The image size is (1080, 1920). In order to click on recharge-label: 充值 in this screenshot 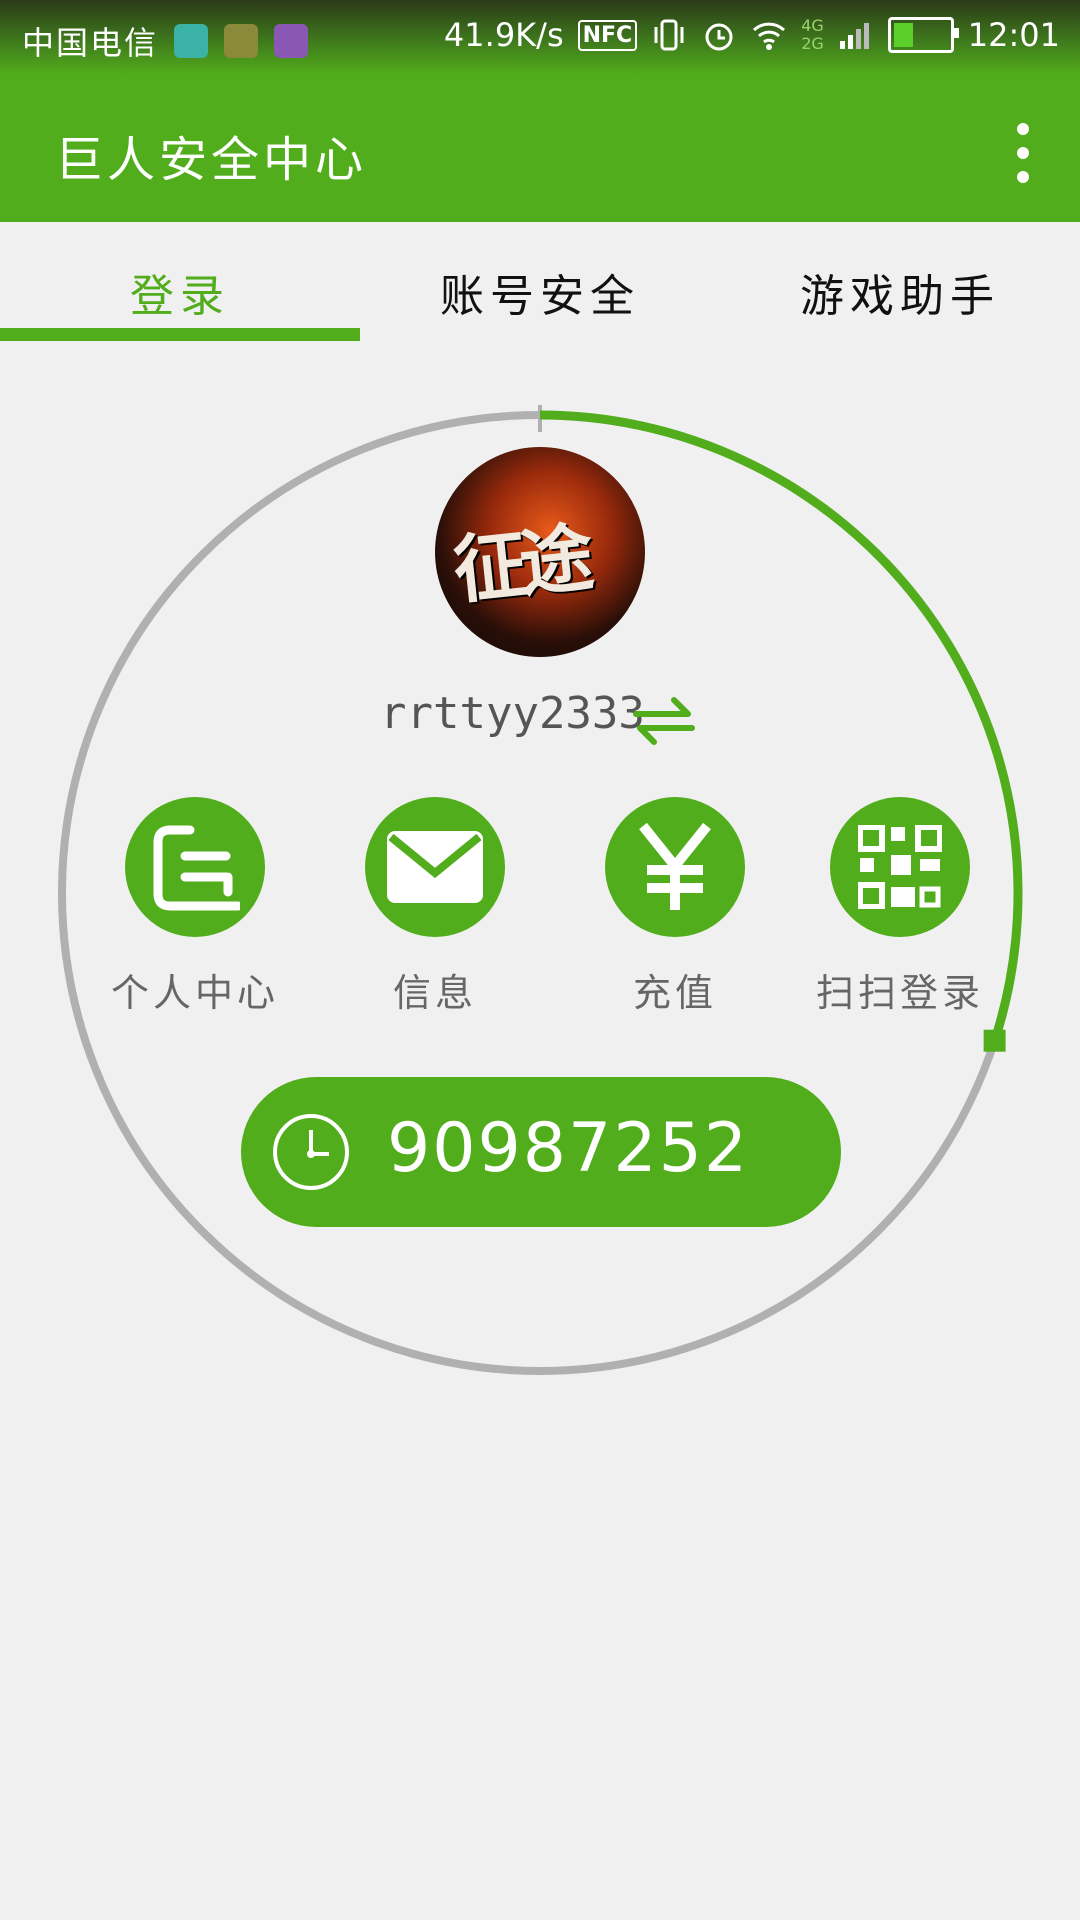, I will do `click(674, 993)`.